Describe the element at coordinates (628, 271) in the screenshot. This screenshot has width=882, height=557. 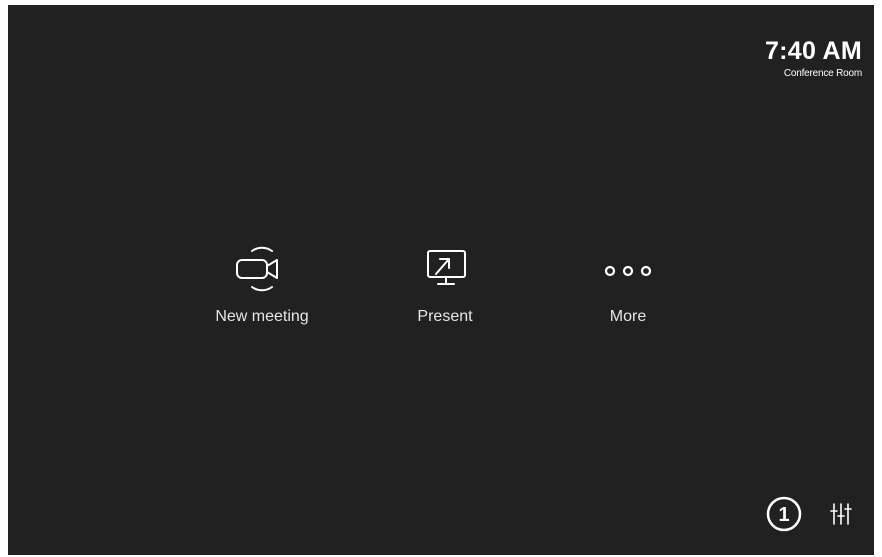
I see `more-dots-icon` at that location.